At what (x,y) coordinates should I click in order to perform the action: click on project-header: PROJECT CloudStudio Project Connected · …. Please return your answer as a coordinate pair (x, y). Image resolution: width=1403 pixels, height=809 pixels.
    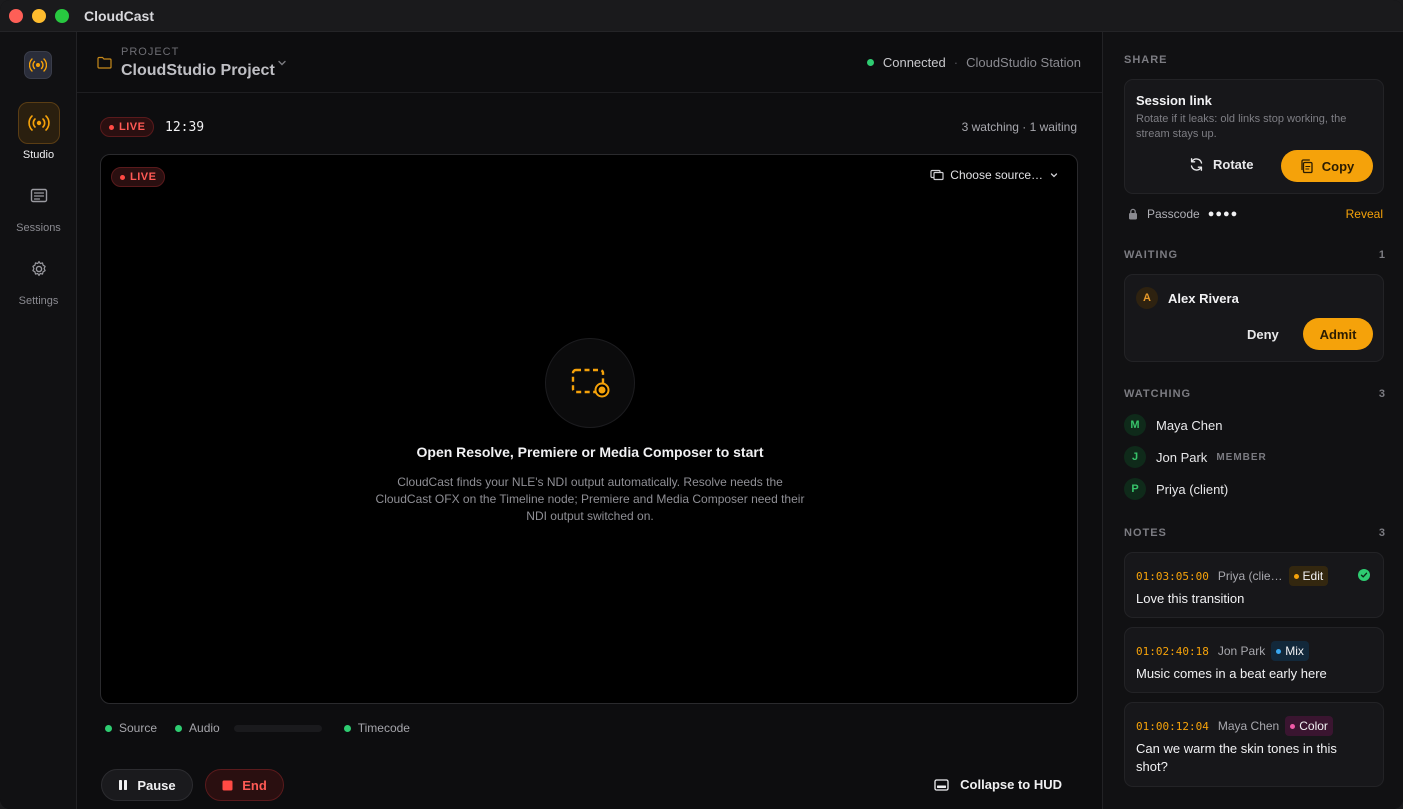
    Looking at the image, I should click on (589, 62).